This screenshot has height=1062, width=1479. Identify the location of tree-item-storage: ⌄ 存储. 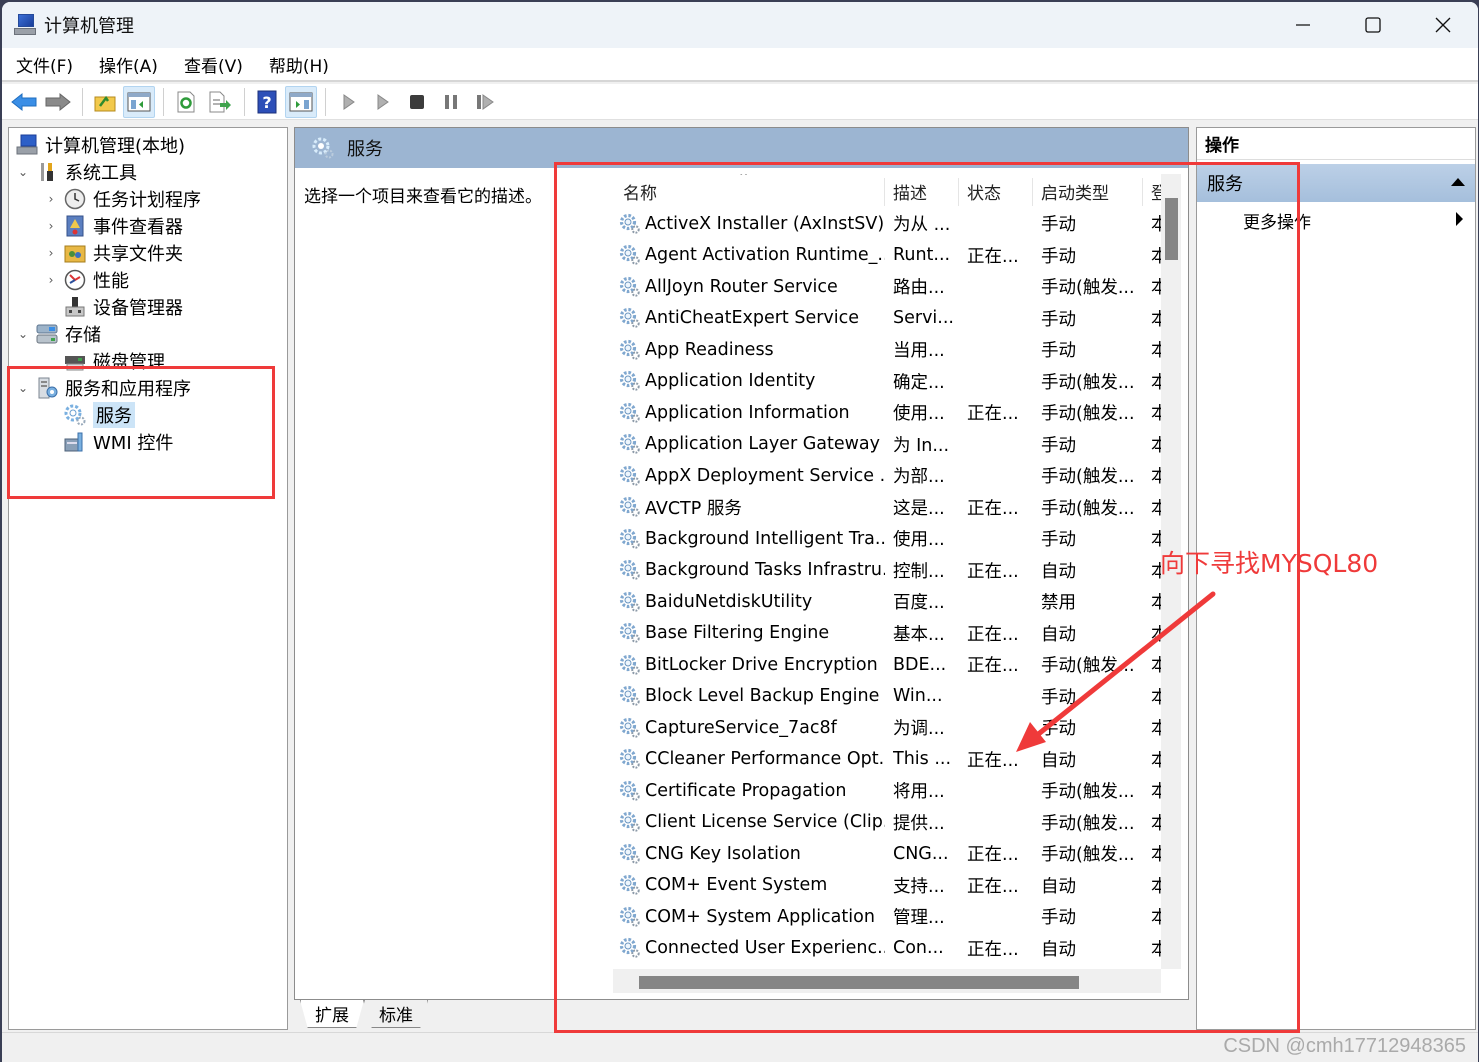
(58, 334).